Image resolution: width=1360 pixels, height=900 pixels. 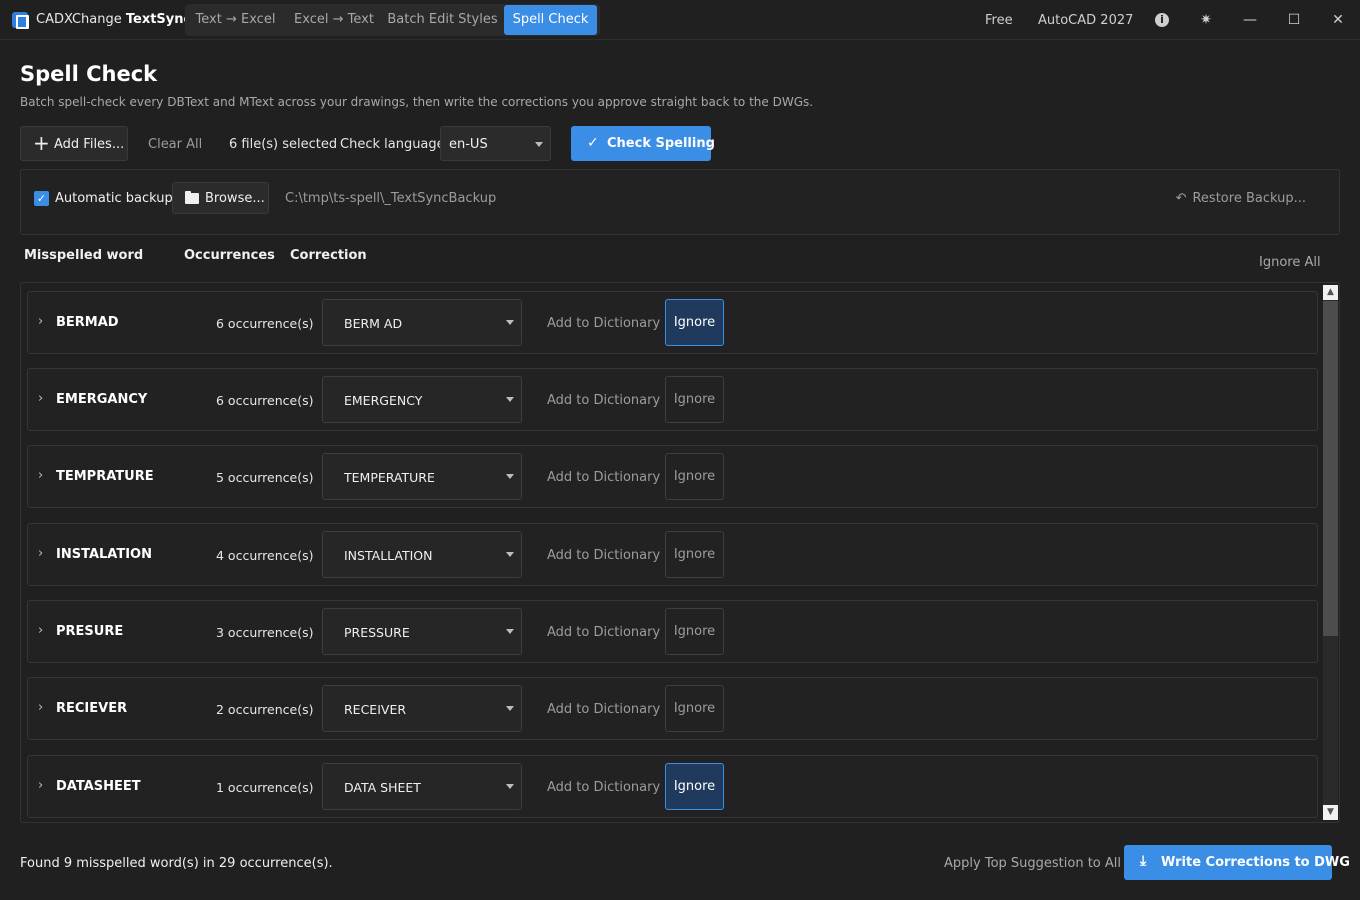 What do you see at coordinates (104, 554) in the screenshot?
I see `misspelled-word: INSTALATION` at bounding box center [104, 554].